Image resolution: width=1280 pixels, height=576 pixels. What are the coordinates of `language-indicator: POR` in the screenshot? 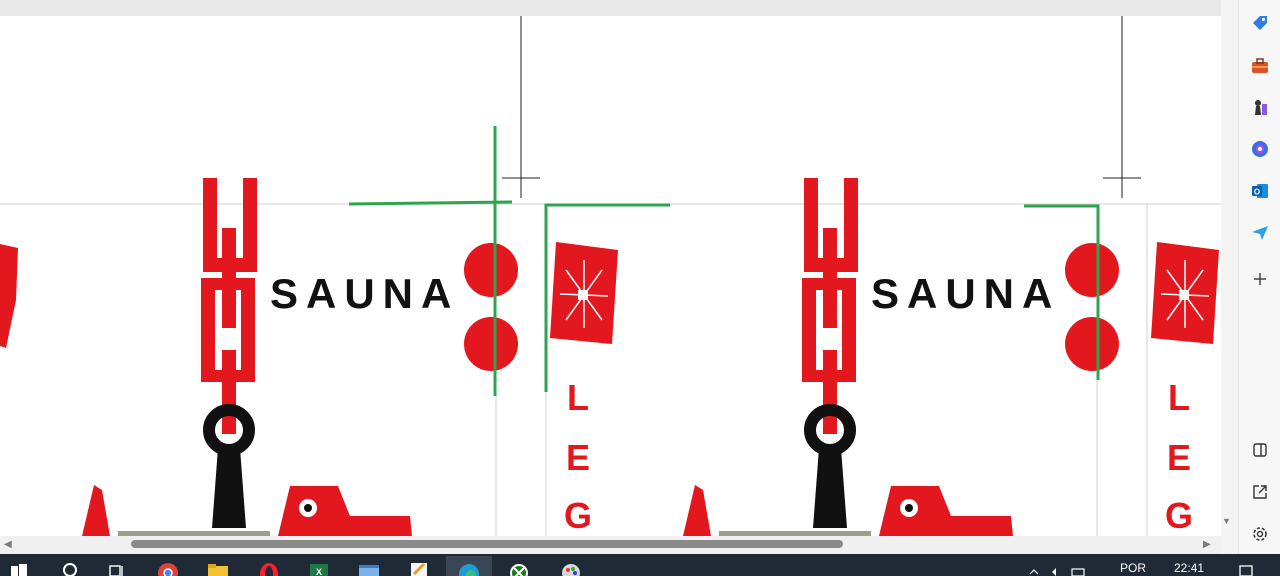 It's located at (1133, 568).